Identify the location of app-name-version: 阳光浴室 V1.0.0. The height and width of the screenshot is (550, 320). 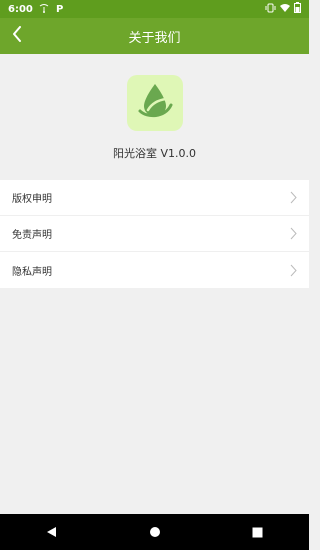
(154, 153).